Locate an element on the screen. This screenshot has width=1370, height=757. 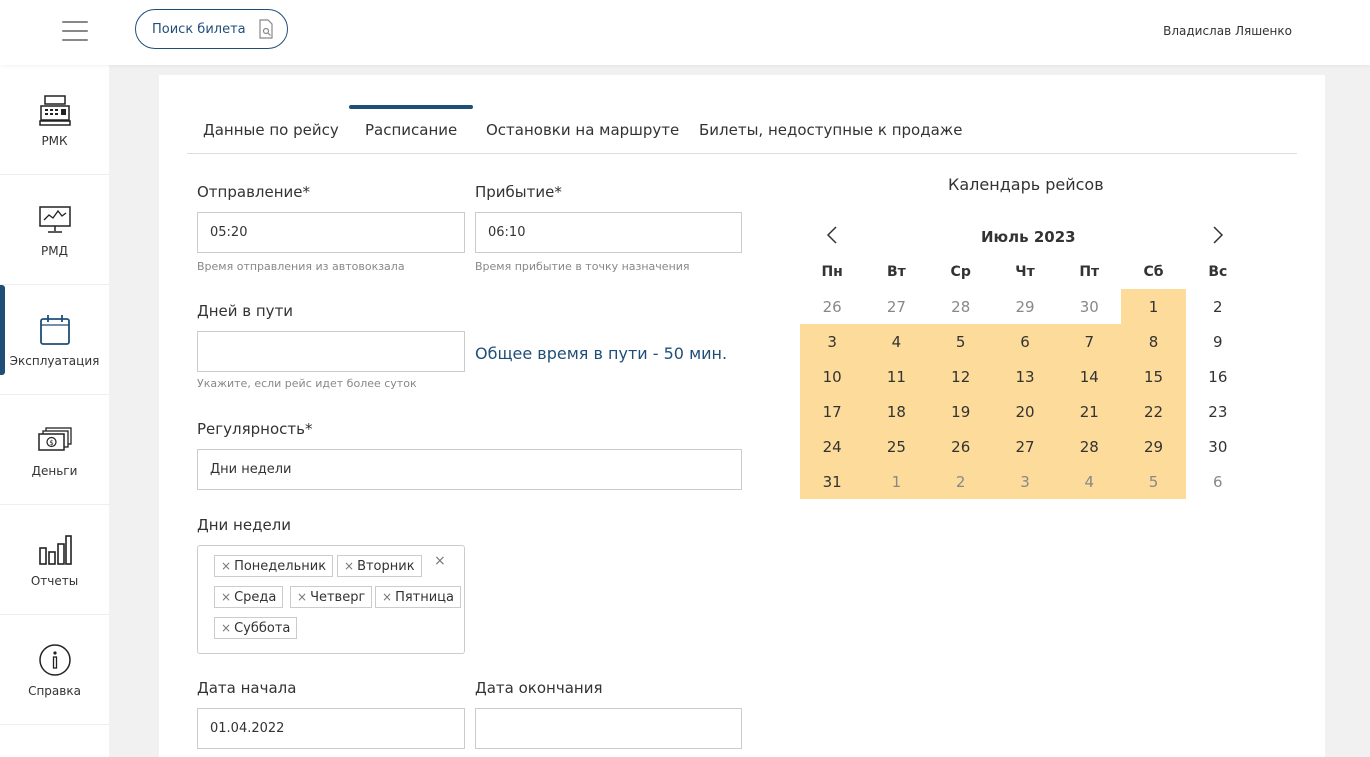
calendar-day-scheduled: 8 is located at coordinates (1153, 341).